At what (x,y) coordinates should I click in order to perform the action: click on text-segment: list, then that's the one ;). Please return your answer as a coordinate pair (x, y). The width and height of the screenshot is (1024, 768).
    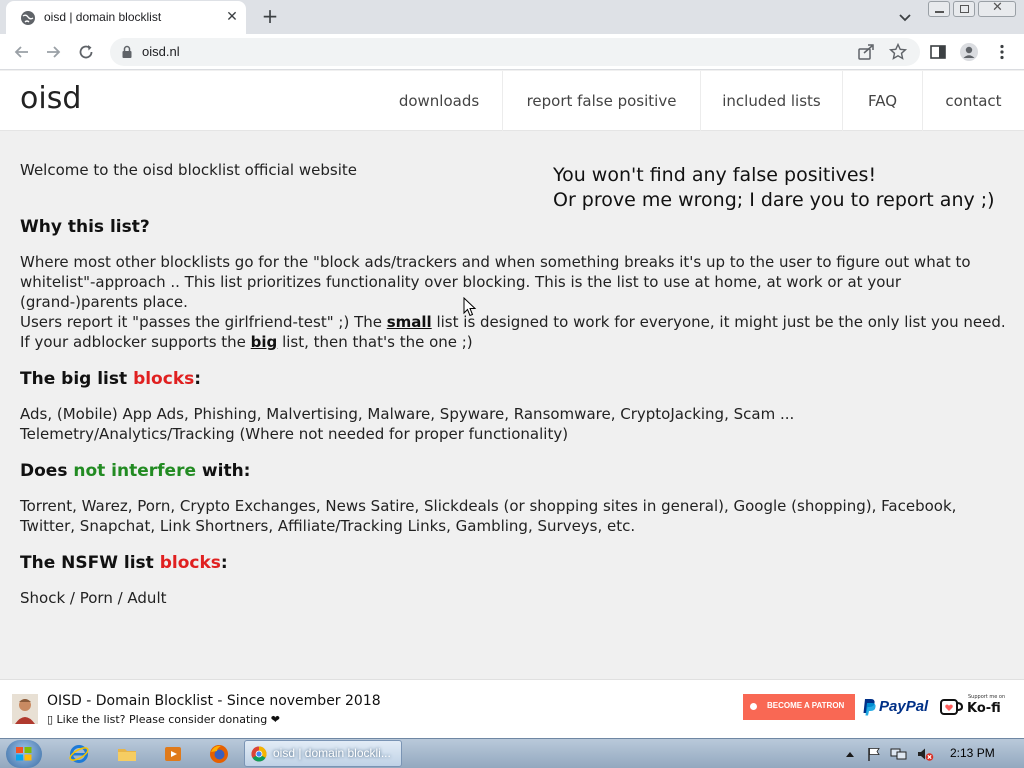
    Looking at the image, I should click on (375, 342).